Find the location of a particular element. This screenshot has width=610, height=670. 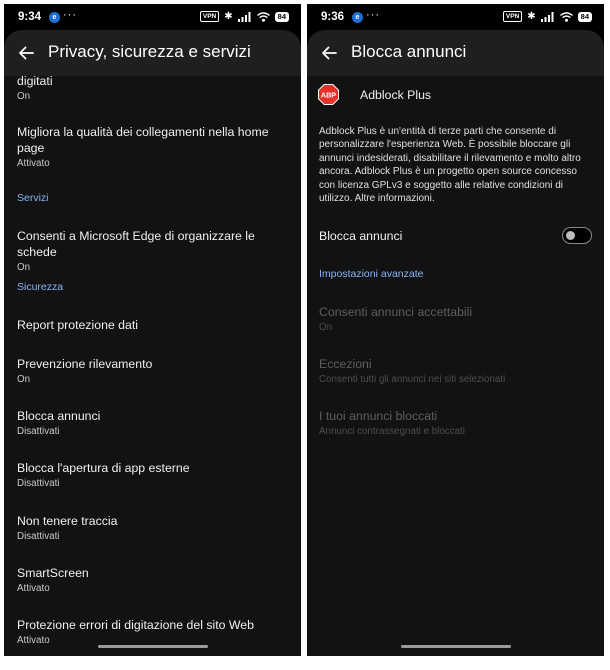

setting-title: SmartScreen is located at coordinates (53, 573).